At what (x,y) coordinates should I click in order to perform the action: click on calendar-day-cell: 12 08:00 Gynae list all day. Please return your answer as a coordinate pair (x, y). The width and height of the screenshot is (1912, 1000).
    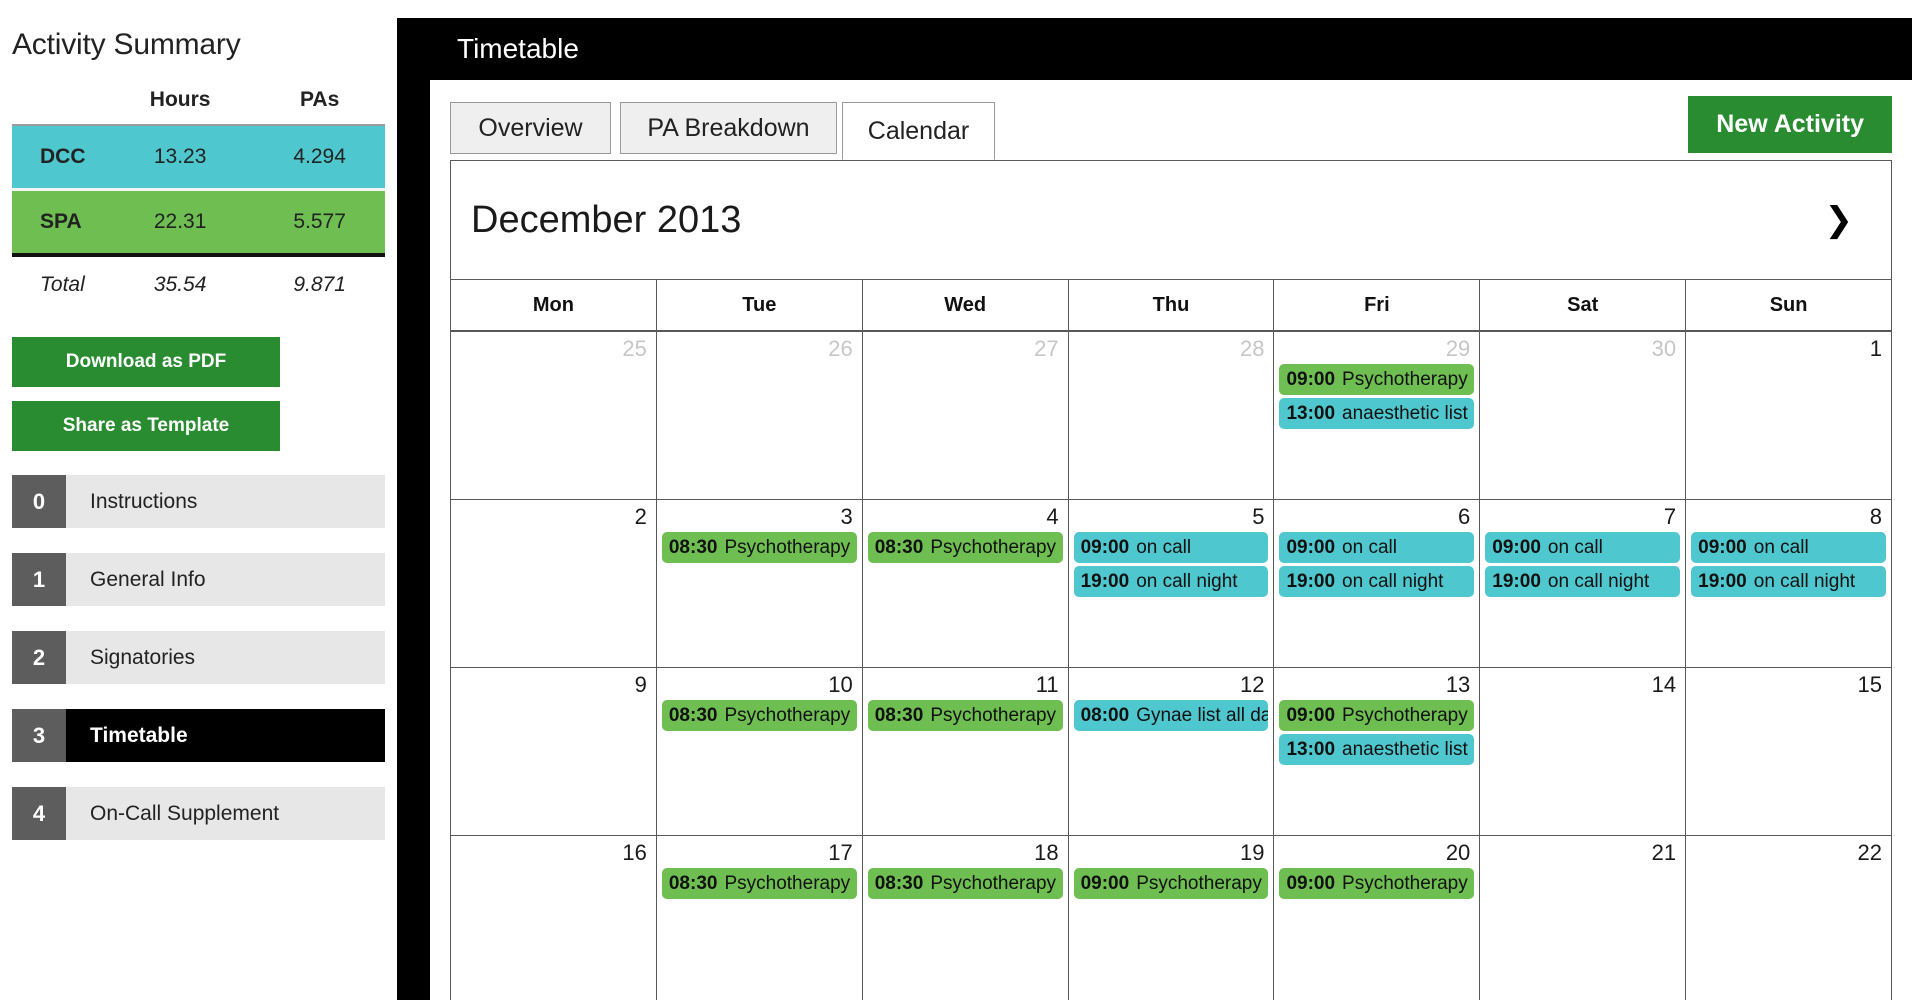
    Looking at the image, I should click on (1172, 751).